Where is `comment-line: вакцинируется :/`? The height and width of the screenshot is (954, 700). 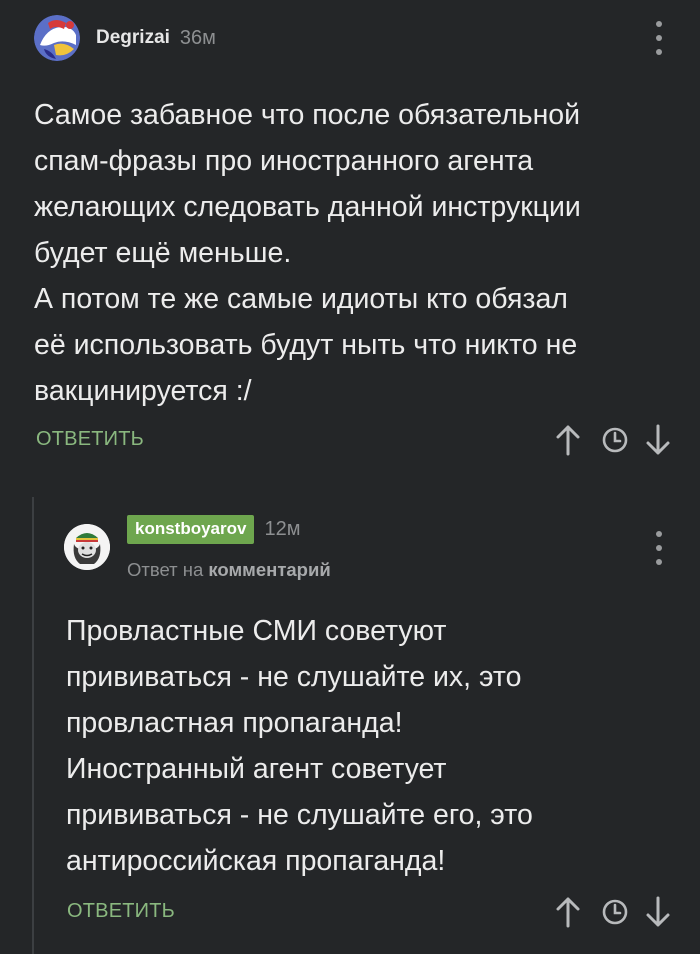 comment-line: вакцинируется :/ is located at coordinates (143, 391).